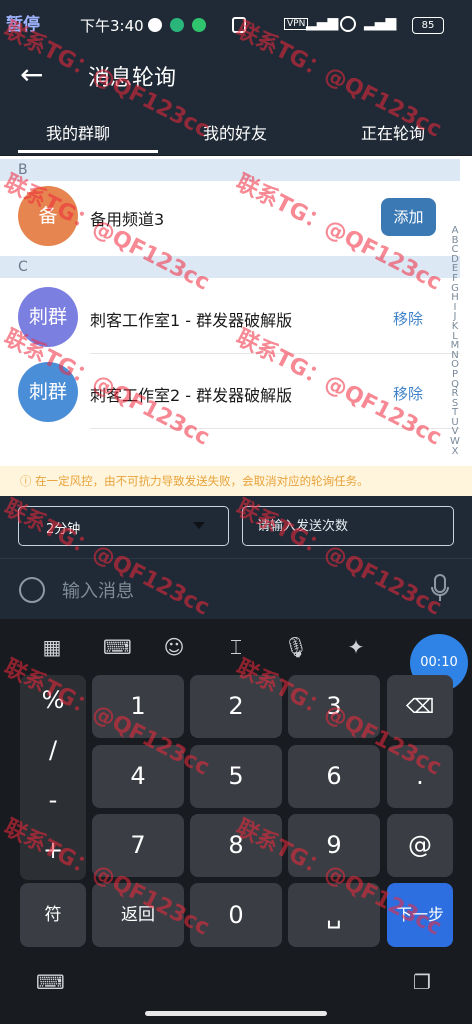 Image resolution: width=472 pixels, height=1024 pixels. I want to click on backspace-icon: ⌫, so click(420, 706).